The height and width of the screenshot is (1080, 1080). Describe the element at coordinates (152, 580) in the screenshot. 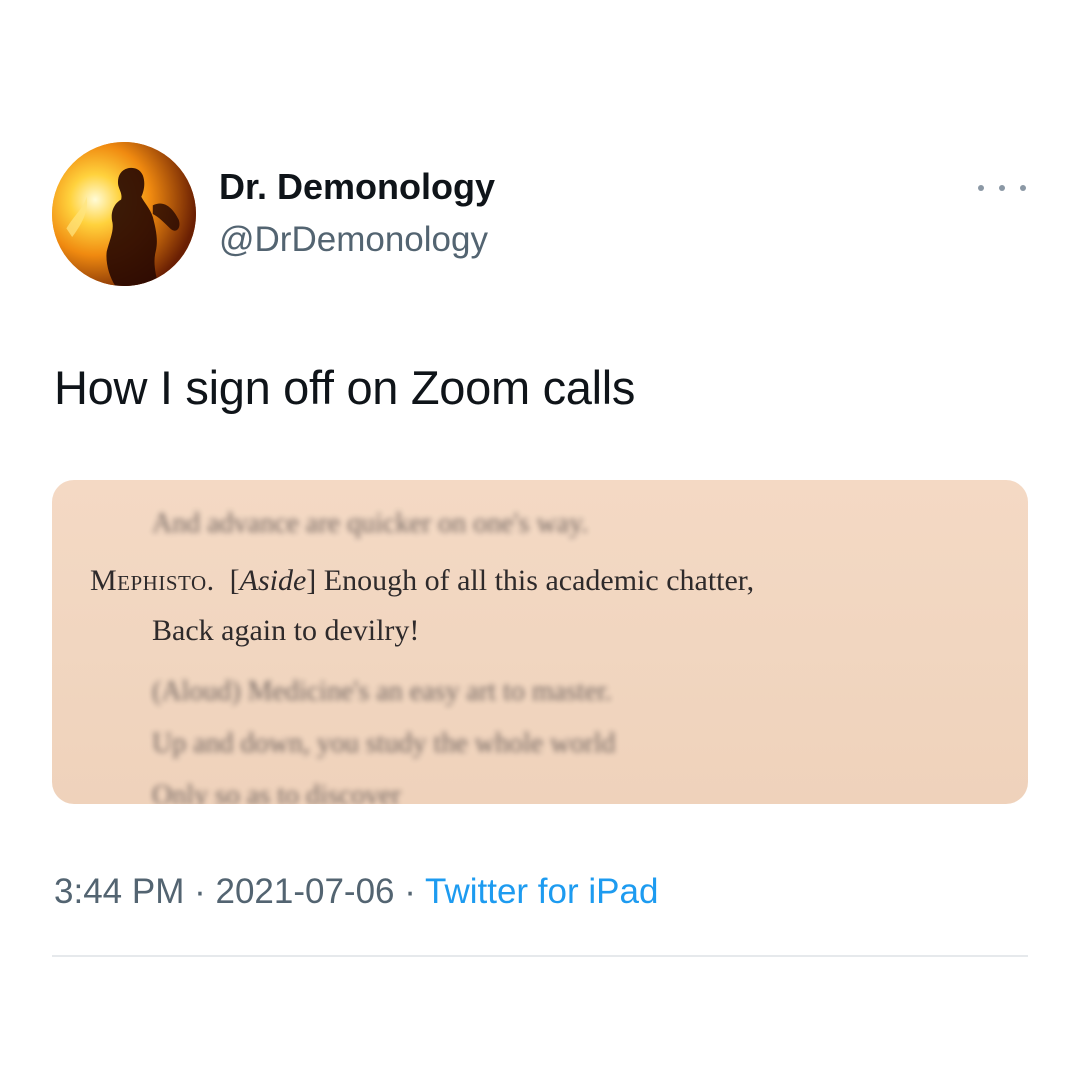

I see `speaker-name: Mephisto.` at that location.